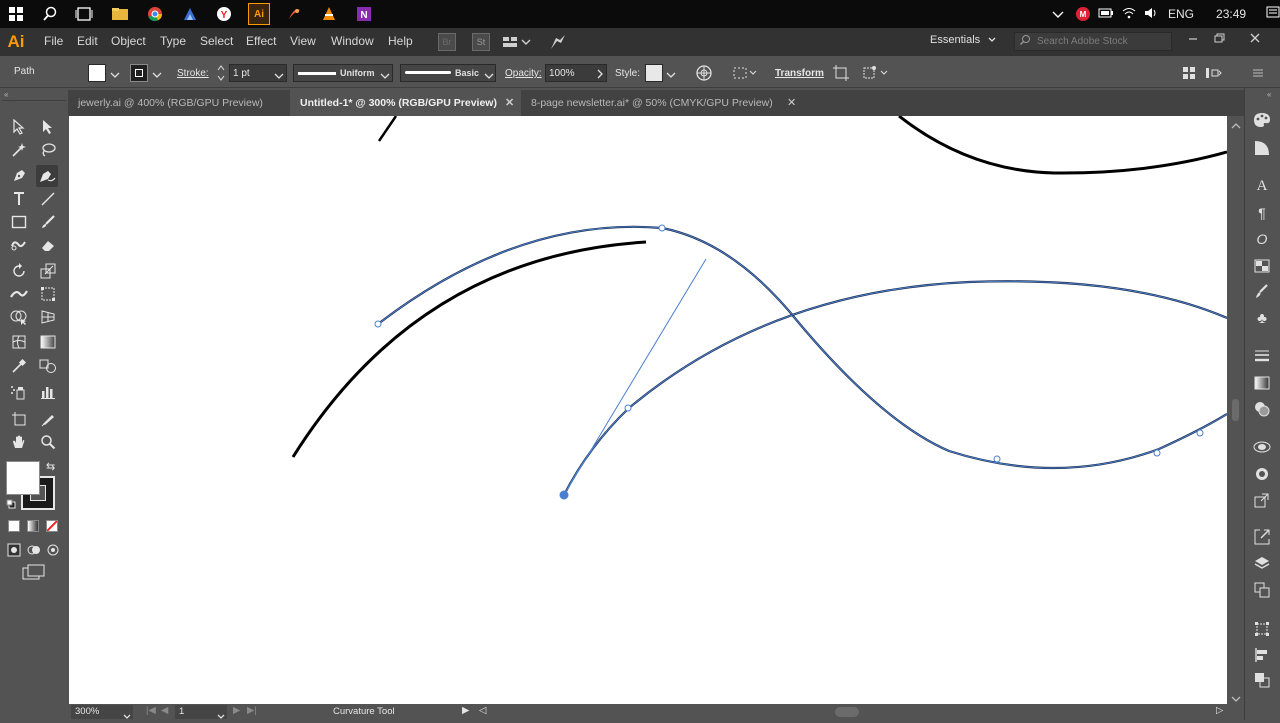 The height and width of the screenshot is (723, 1280). What do you see at coordinates (48, 442) in the screenshot?
I see `zoom-tool-icon` at bounding box center [48, 442].